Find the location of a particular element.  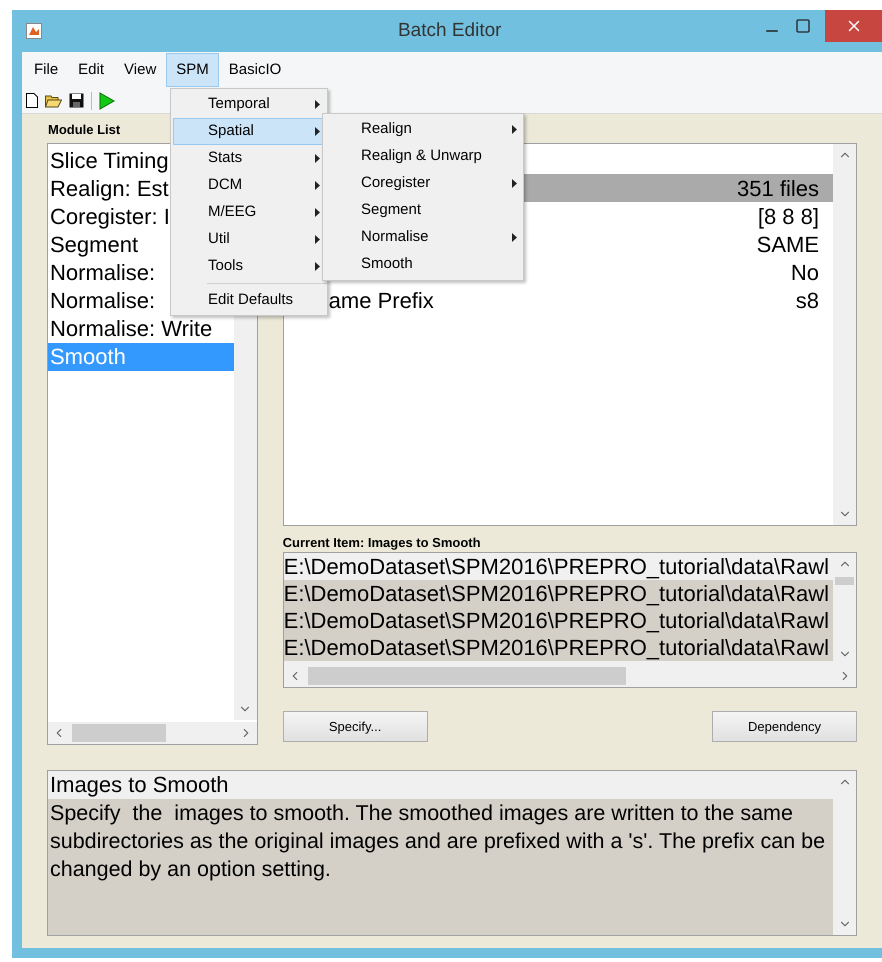

menu-entry: Normalise is located at coordinates (423, 237).